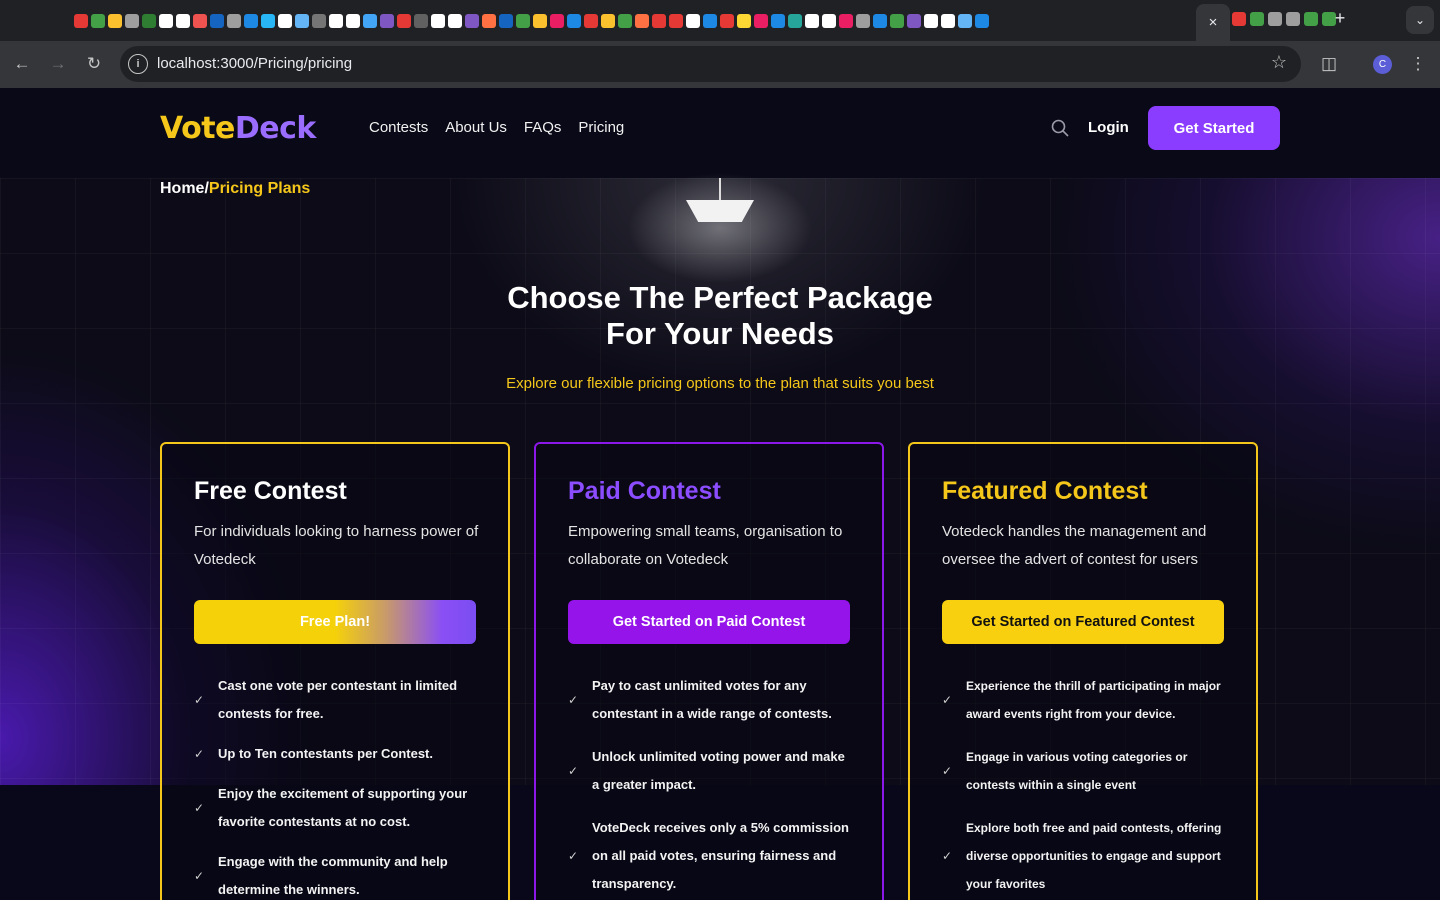 This screenshot has width=1440, height=900. I want to click on new-tab-button: +, so click(1340, 18).